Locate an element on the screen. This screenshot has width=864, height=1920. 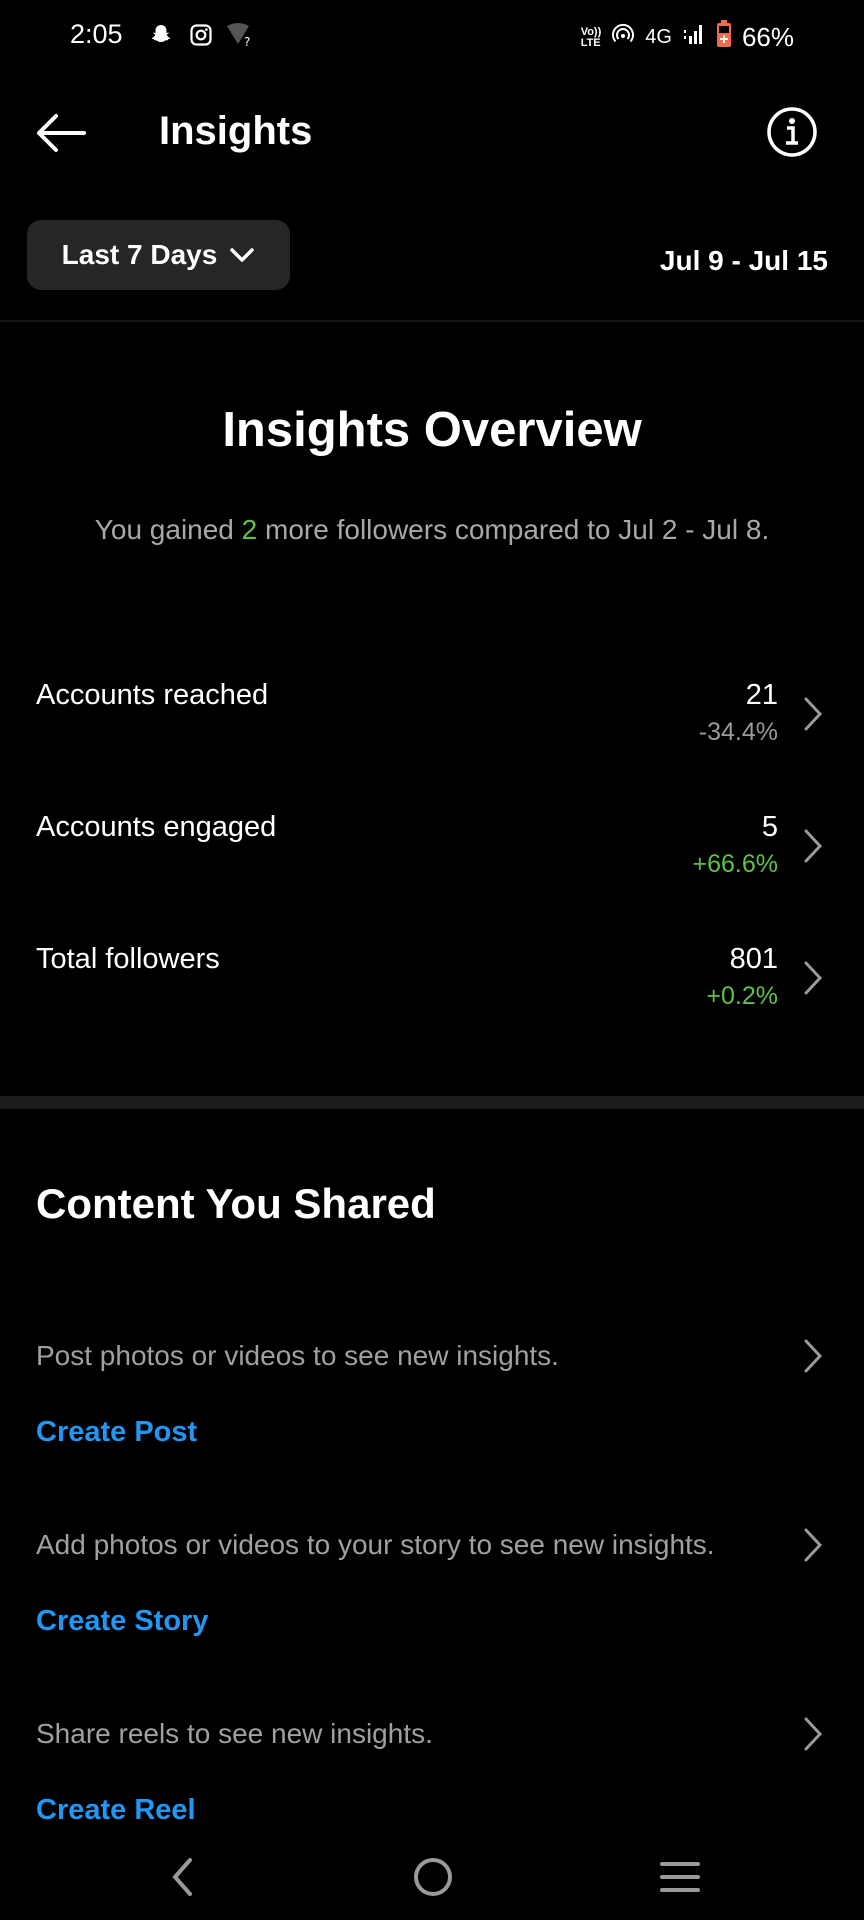
instagram-icon is located at coordinates (201, 35).